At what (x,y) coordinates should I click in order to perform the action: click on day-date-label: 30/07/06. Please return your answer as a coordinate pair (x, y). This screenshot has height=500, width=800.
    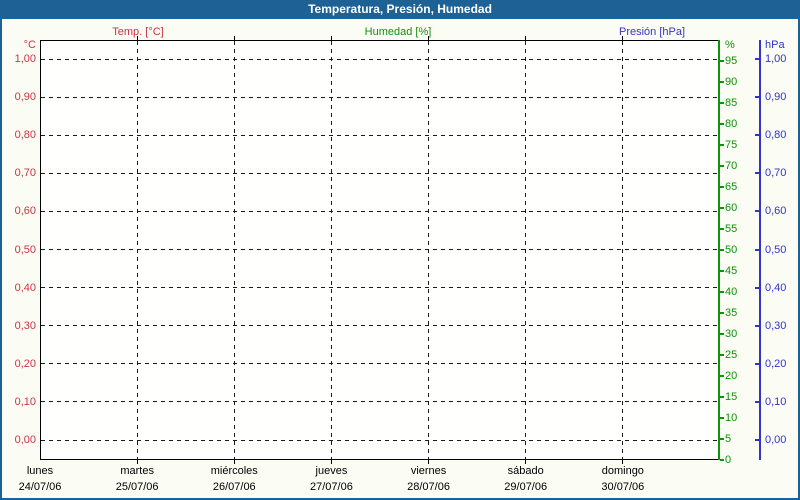
    Looking at the image, I should click on (623, 487).